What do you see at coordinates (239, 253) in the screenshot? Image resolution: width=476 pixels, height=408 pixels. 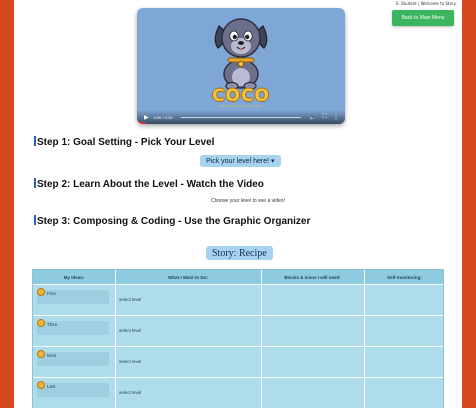 I see `story-title: Story: Recipe` at bounding box center [239, 253].